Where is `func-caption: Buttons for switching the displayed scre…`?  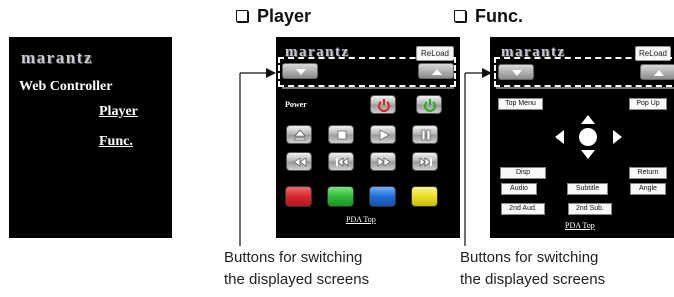 func-caption: Buttons for switching the displayed scre… is located at coordinates (532, 269).